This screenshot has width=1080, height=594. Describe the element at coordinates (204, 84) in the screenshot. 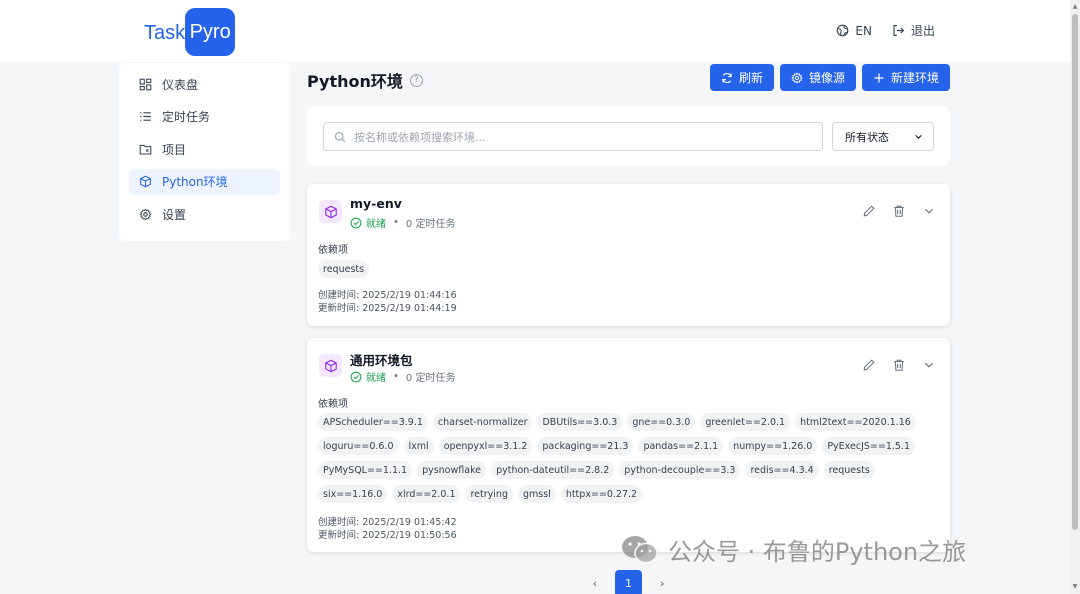

I see `sidebar-item-dashboard: 仪表盘` at that location.